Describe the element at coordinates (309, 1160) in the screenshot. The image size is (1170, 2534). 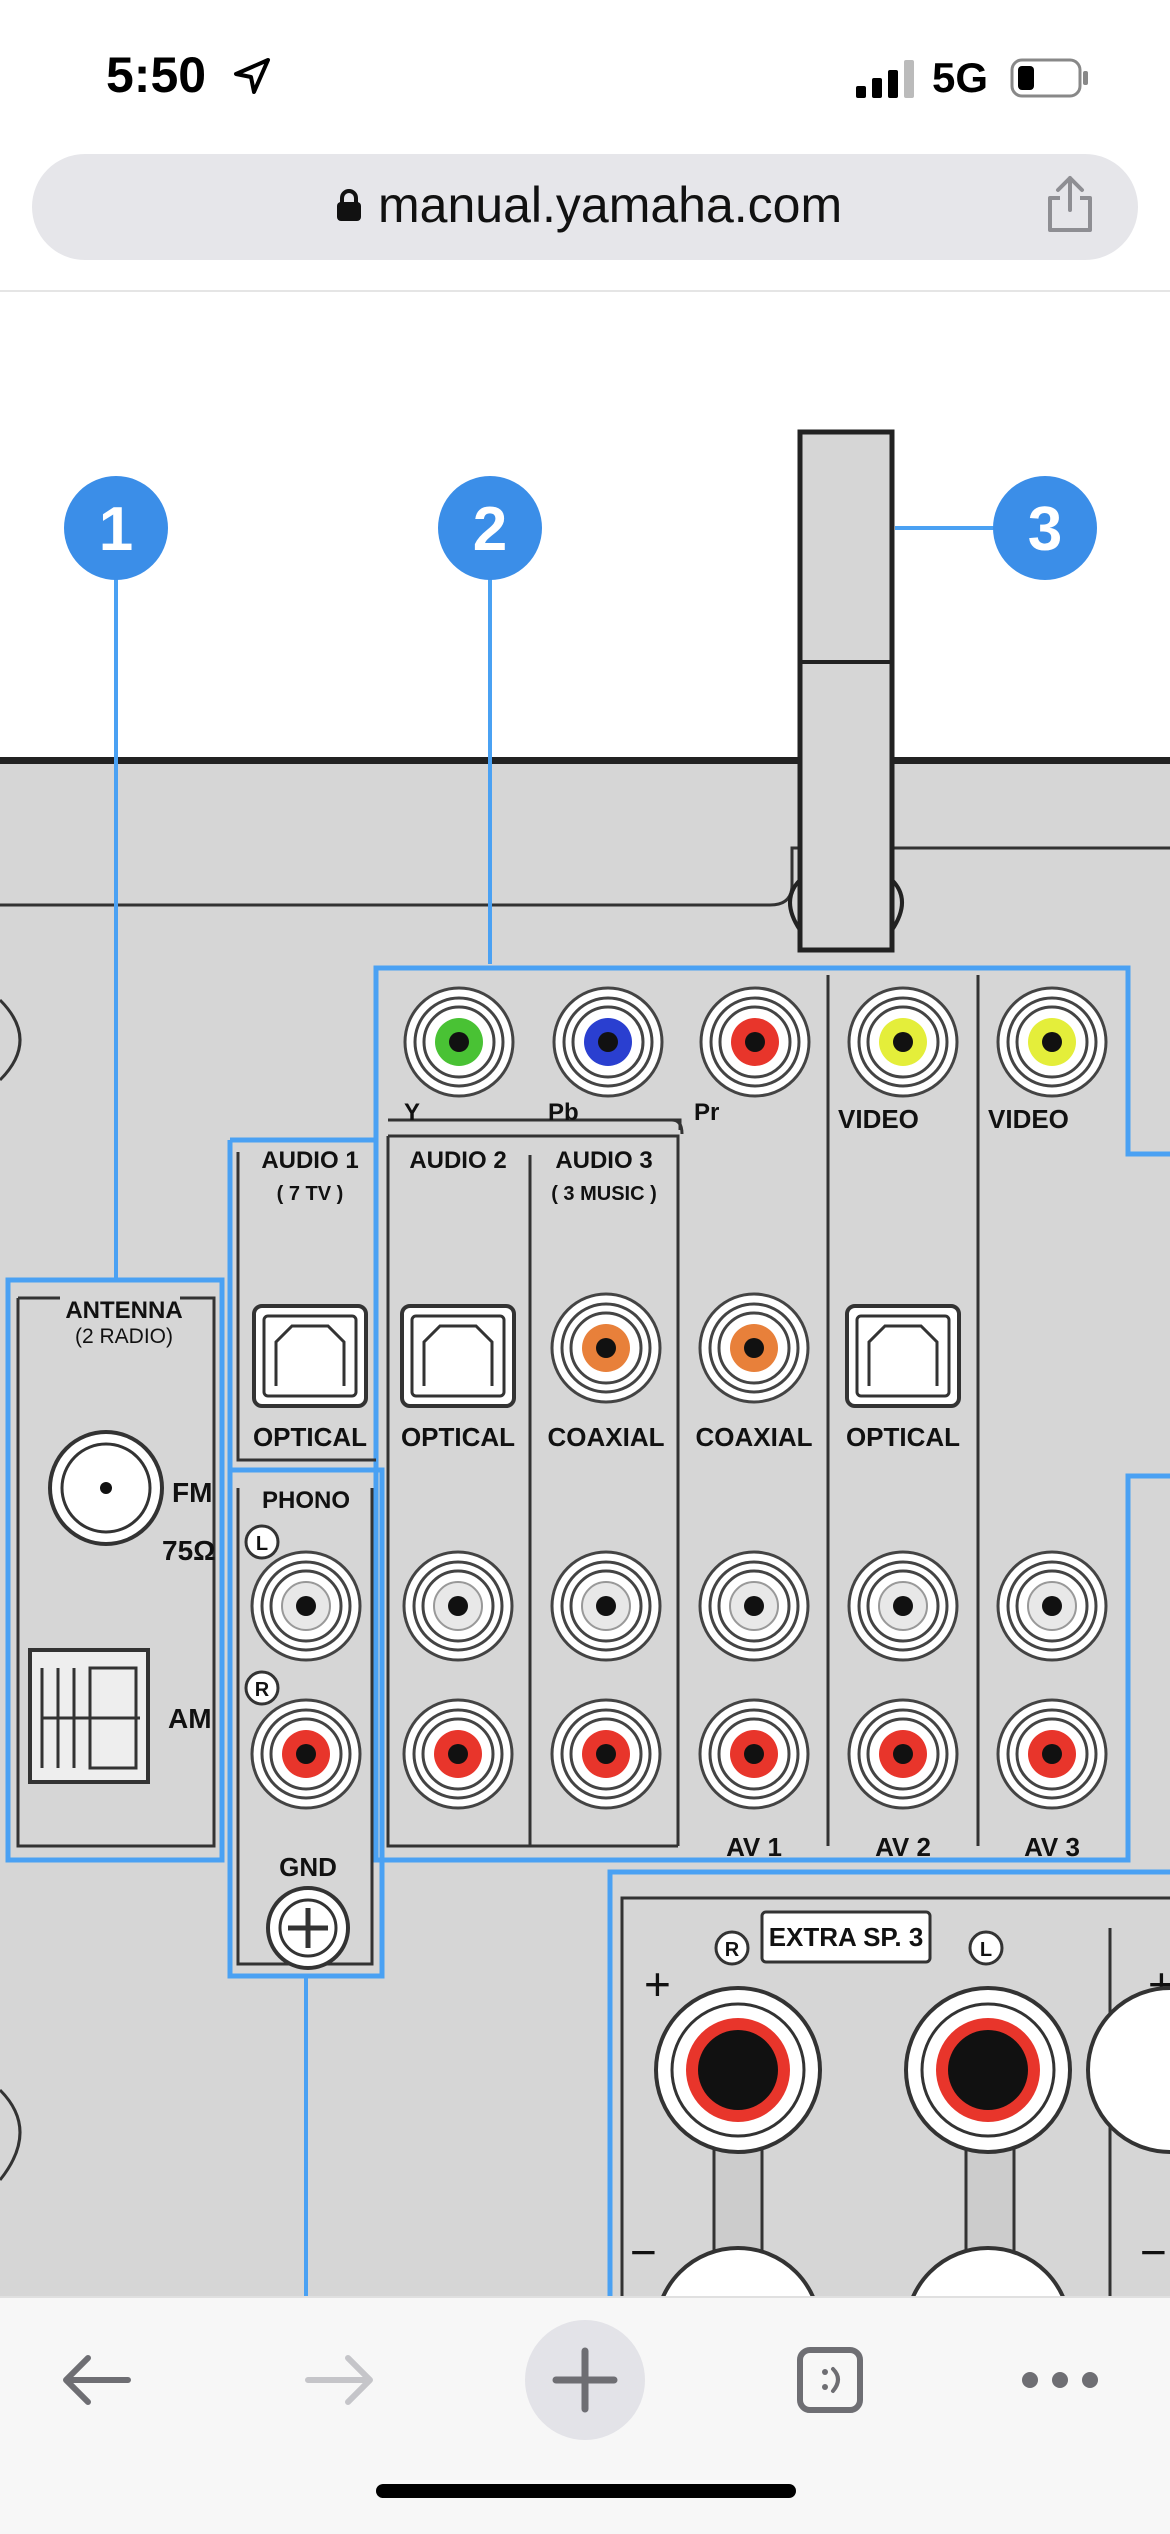
I see `svg-text: AUDIO 1` at that location.